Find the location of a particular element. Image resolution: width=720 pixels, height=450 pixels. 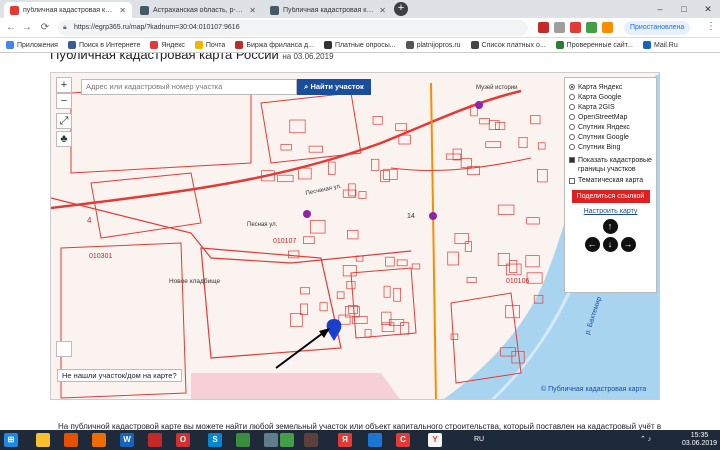

bookmark-label: Приложения is located at coordinates (37, 45).